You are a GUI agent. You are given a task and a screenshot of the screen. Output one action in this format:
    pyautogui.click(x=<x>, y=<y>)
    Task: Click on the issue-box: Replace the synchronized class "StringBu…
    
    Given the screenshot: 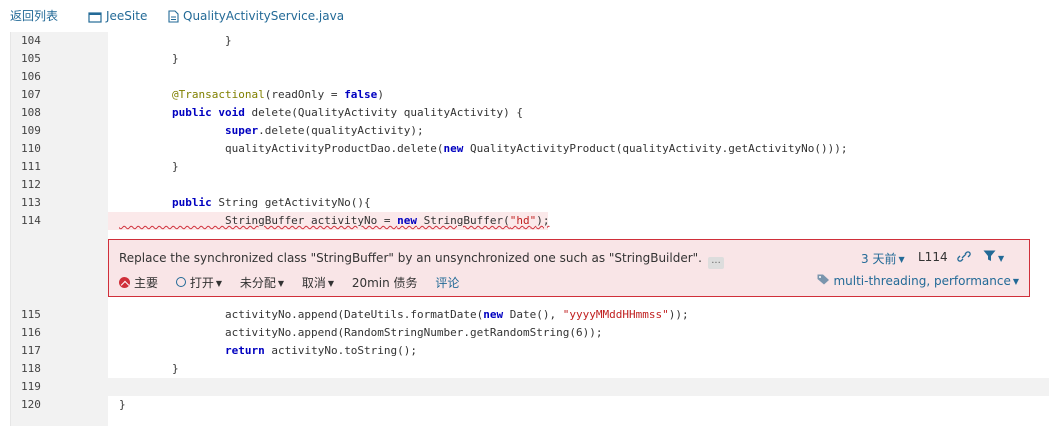 What is the action you would take?
    pyautogui.click(x=569, y=268)
    